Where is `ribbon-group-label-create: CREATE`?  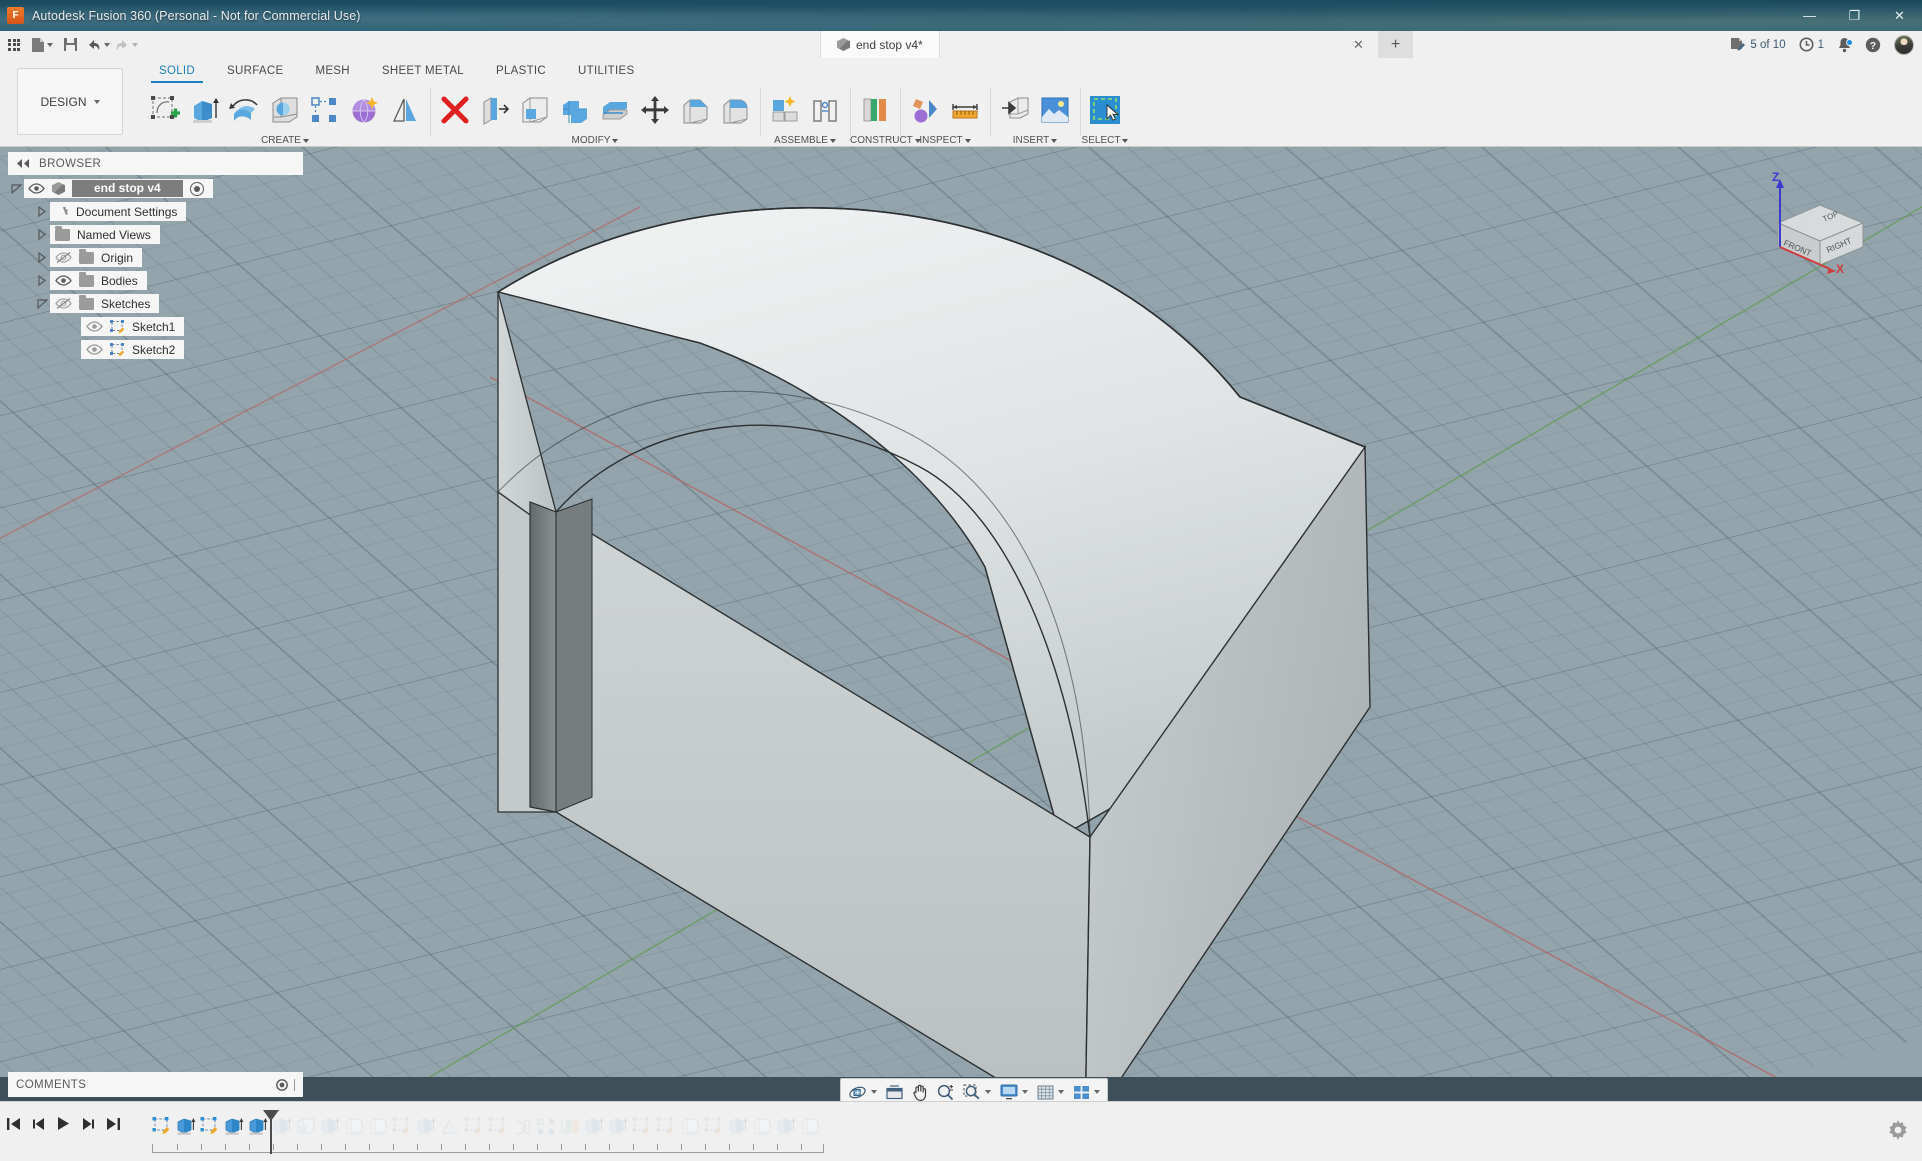
ribbon-group-label-create: CREATE is located at coordinates (285, 140).